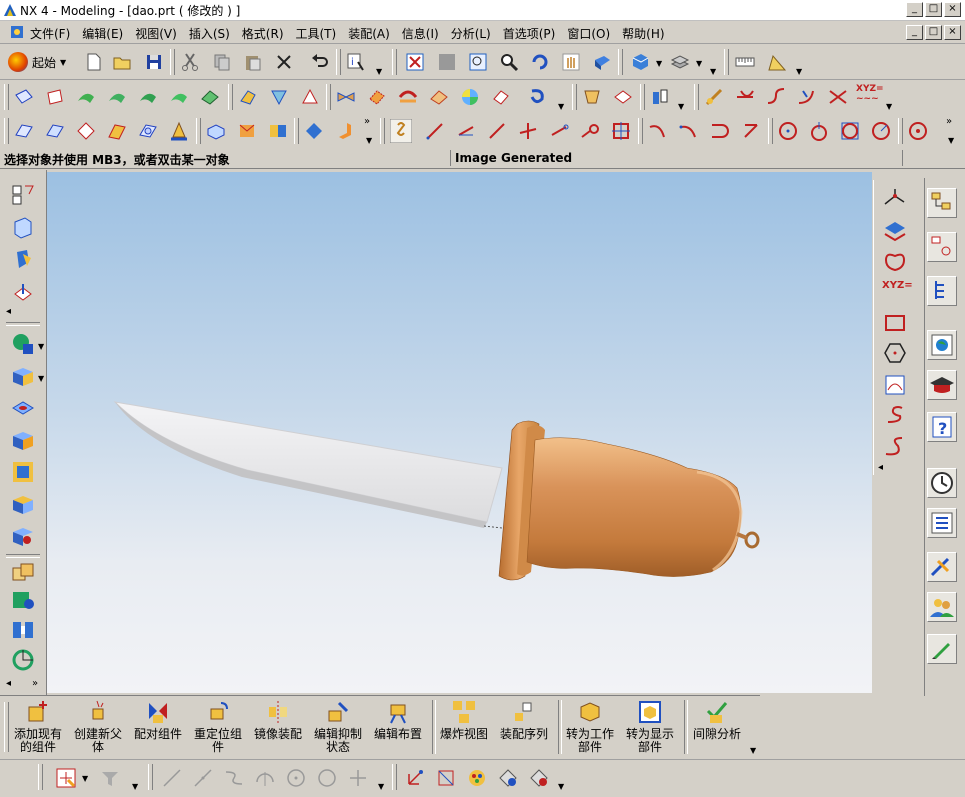  I want to click on chevron-left-icon: ◂, so click(8, 311).